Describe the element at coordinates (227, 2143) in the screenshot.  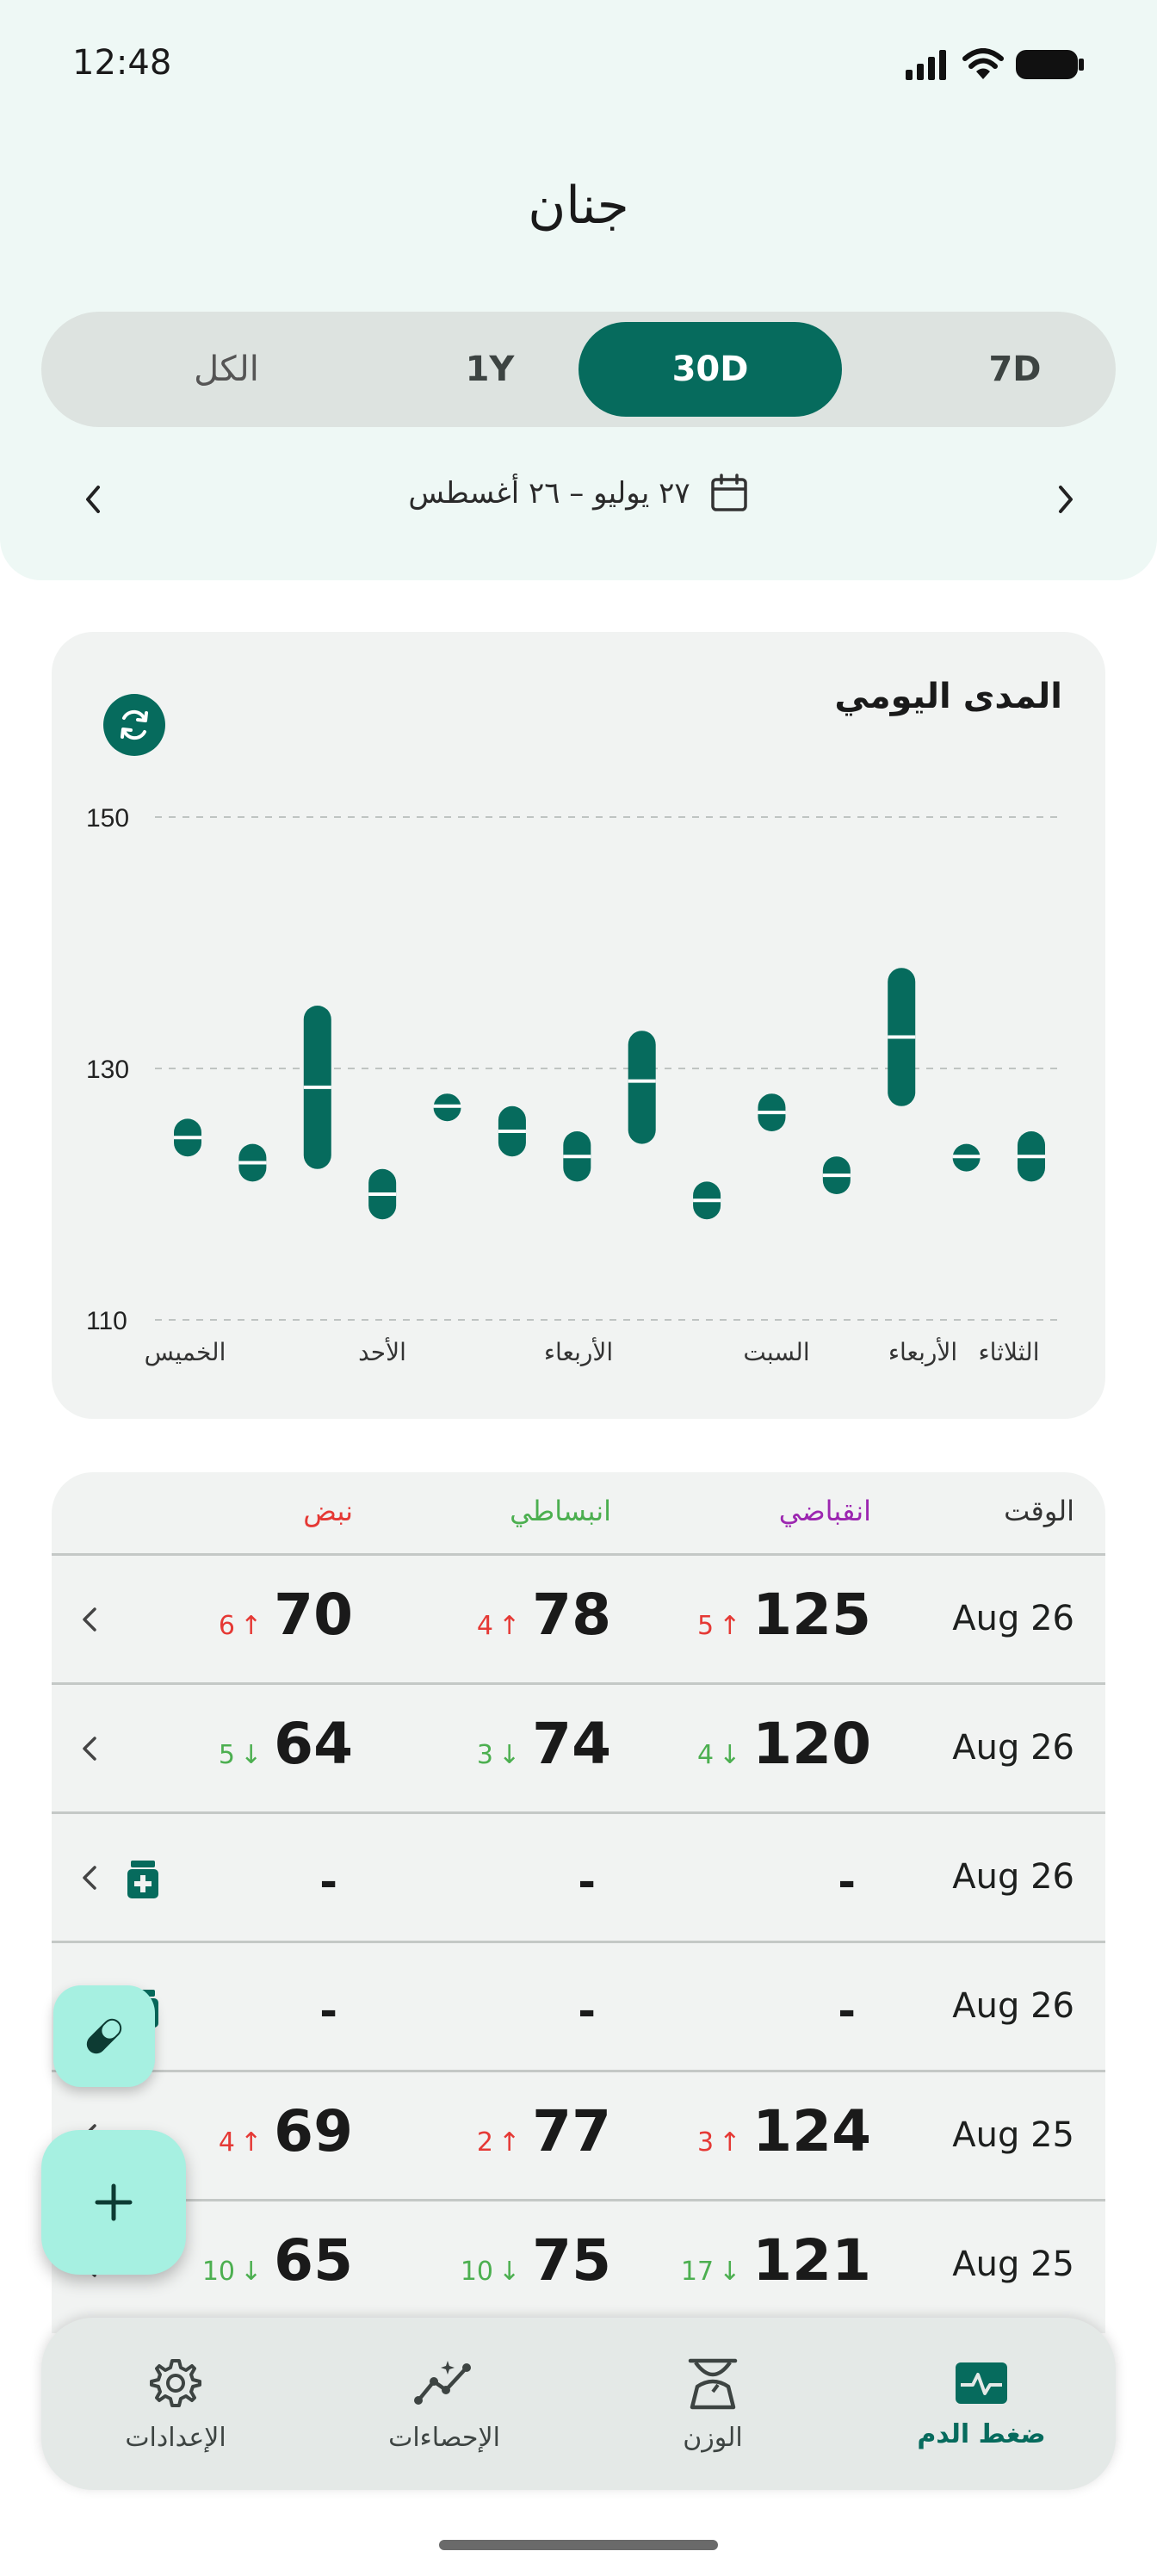
I see `pulse-change-value: 4` at that location.